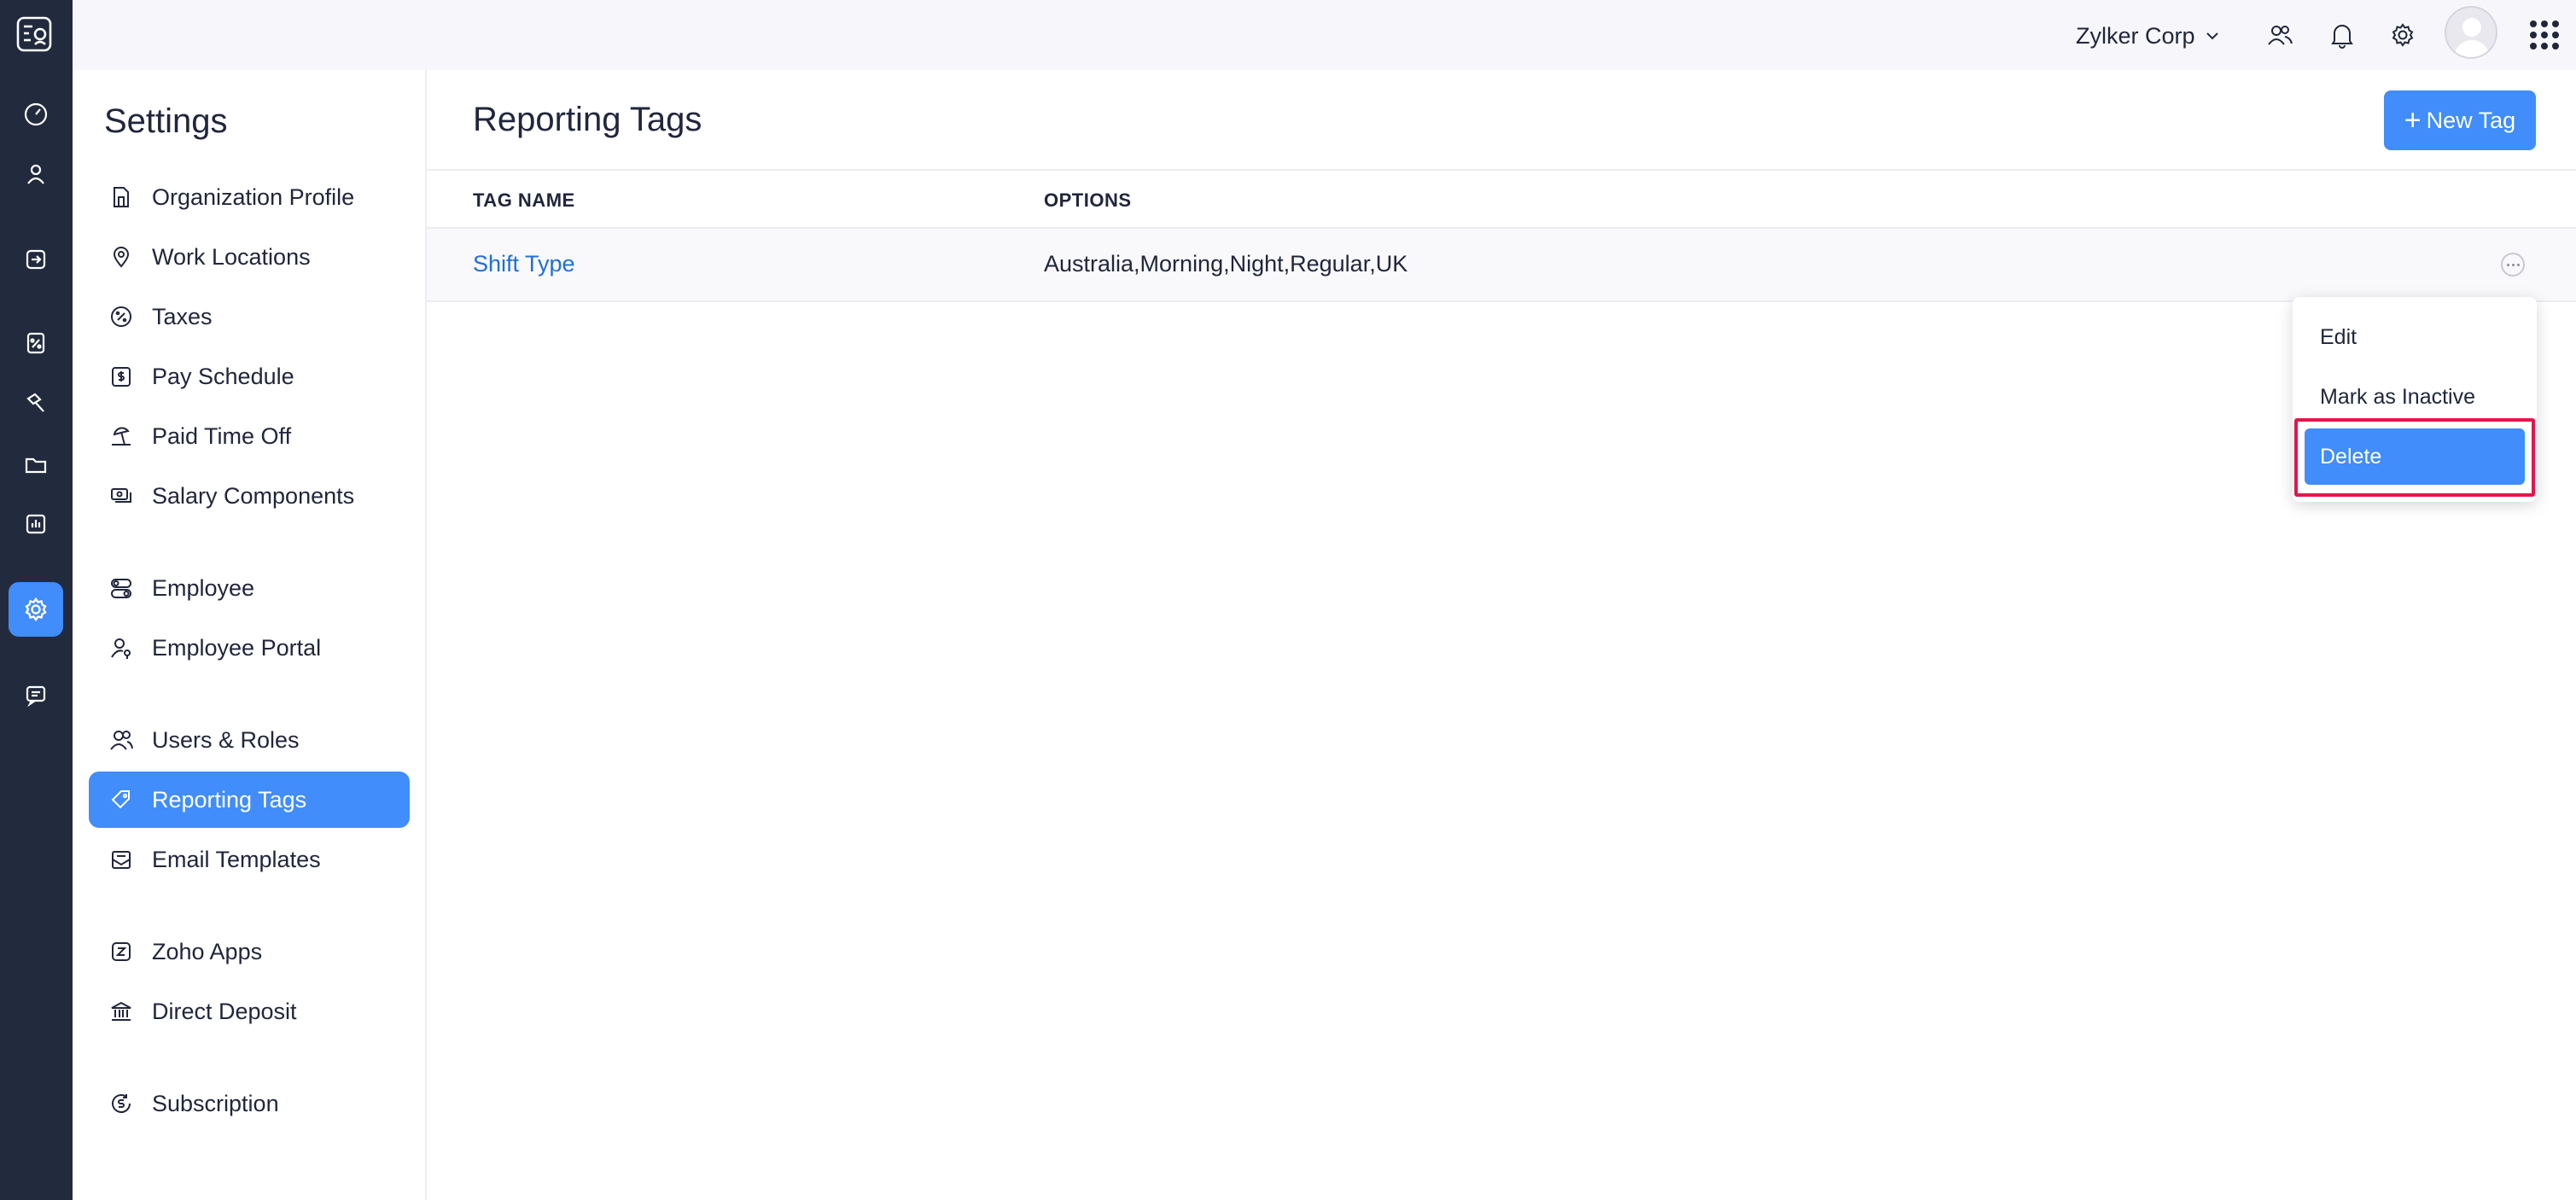 This screenshot has width=2576, height=1200. What do you see at coordinates (2413, 120) in the screenshot?
I see `plus-icon: +` at bounding box center [2413, 120].